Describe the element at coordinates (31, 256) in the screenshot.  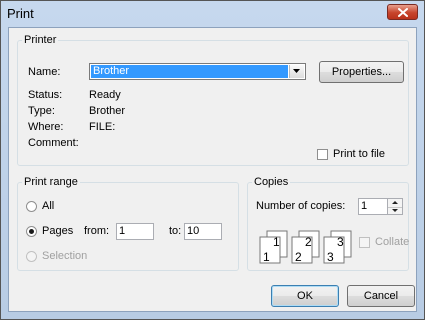
I see `selection-radio` at that location.